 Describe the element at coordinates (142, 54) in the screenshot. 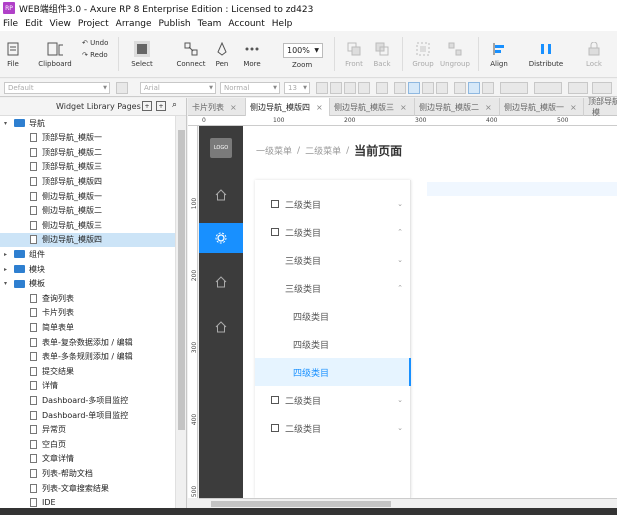

I see `select-button: Select` at that location.